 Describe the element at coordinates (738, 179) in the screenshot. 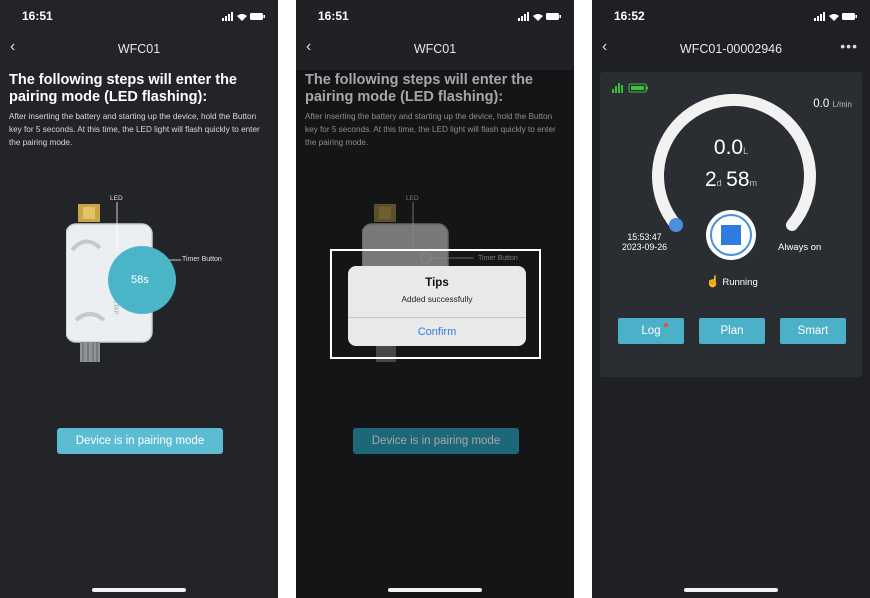

I see `minutes-value: 58` at that location.